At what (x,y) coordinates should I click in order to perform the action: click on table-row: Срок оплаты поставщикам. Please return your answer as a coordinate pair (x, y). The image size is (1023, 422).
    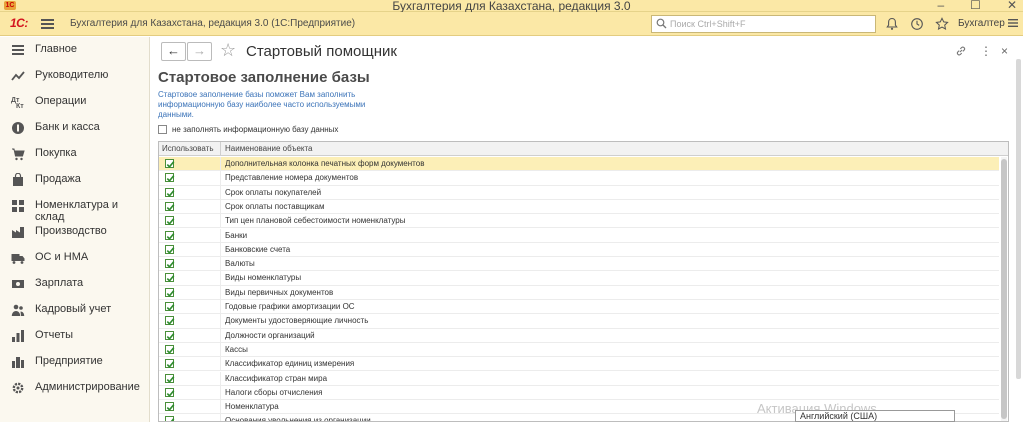
    Looking at the image, I should click on (579, 207).